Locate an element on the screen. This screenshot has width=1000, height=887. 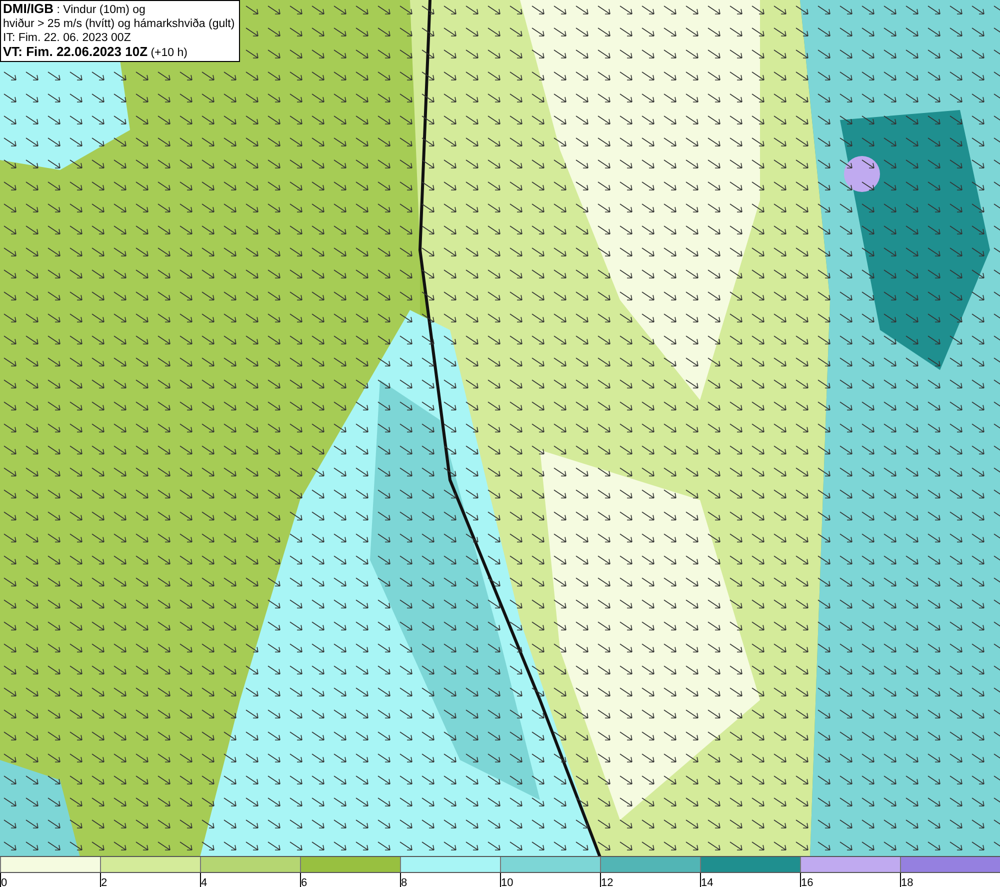
legend-tick-label: 6 is located at coordinates (304, 882).